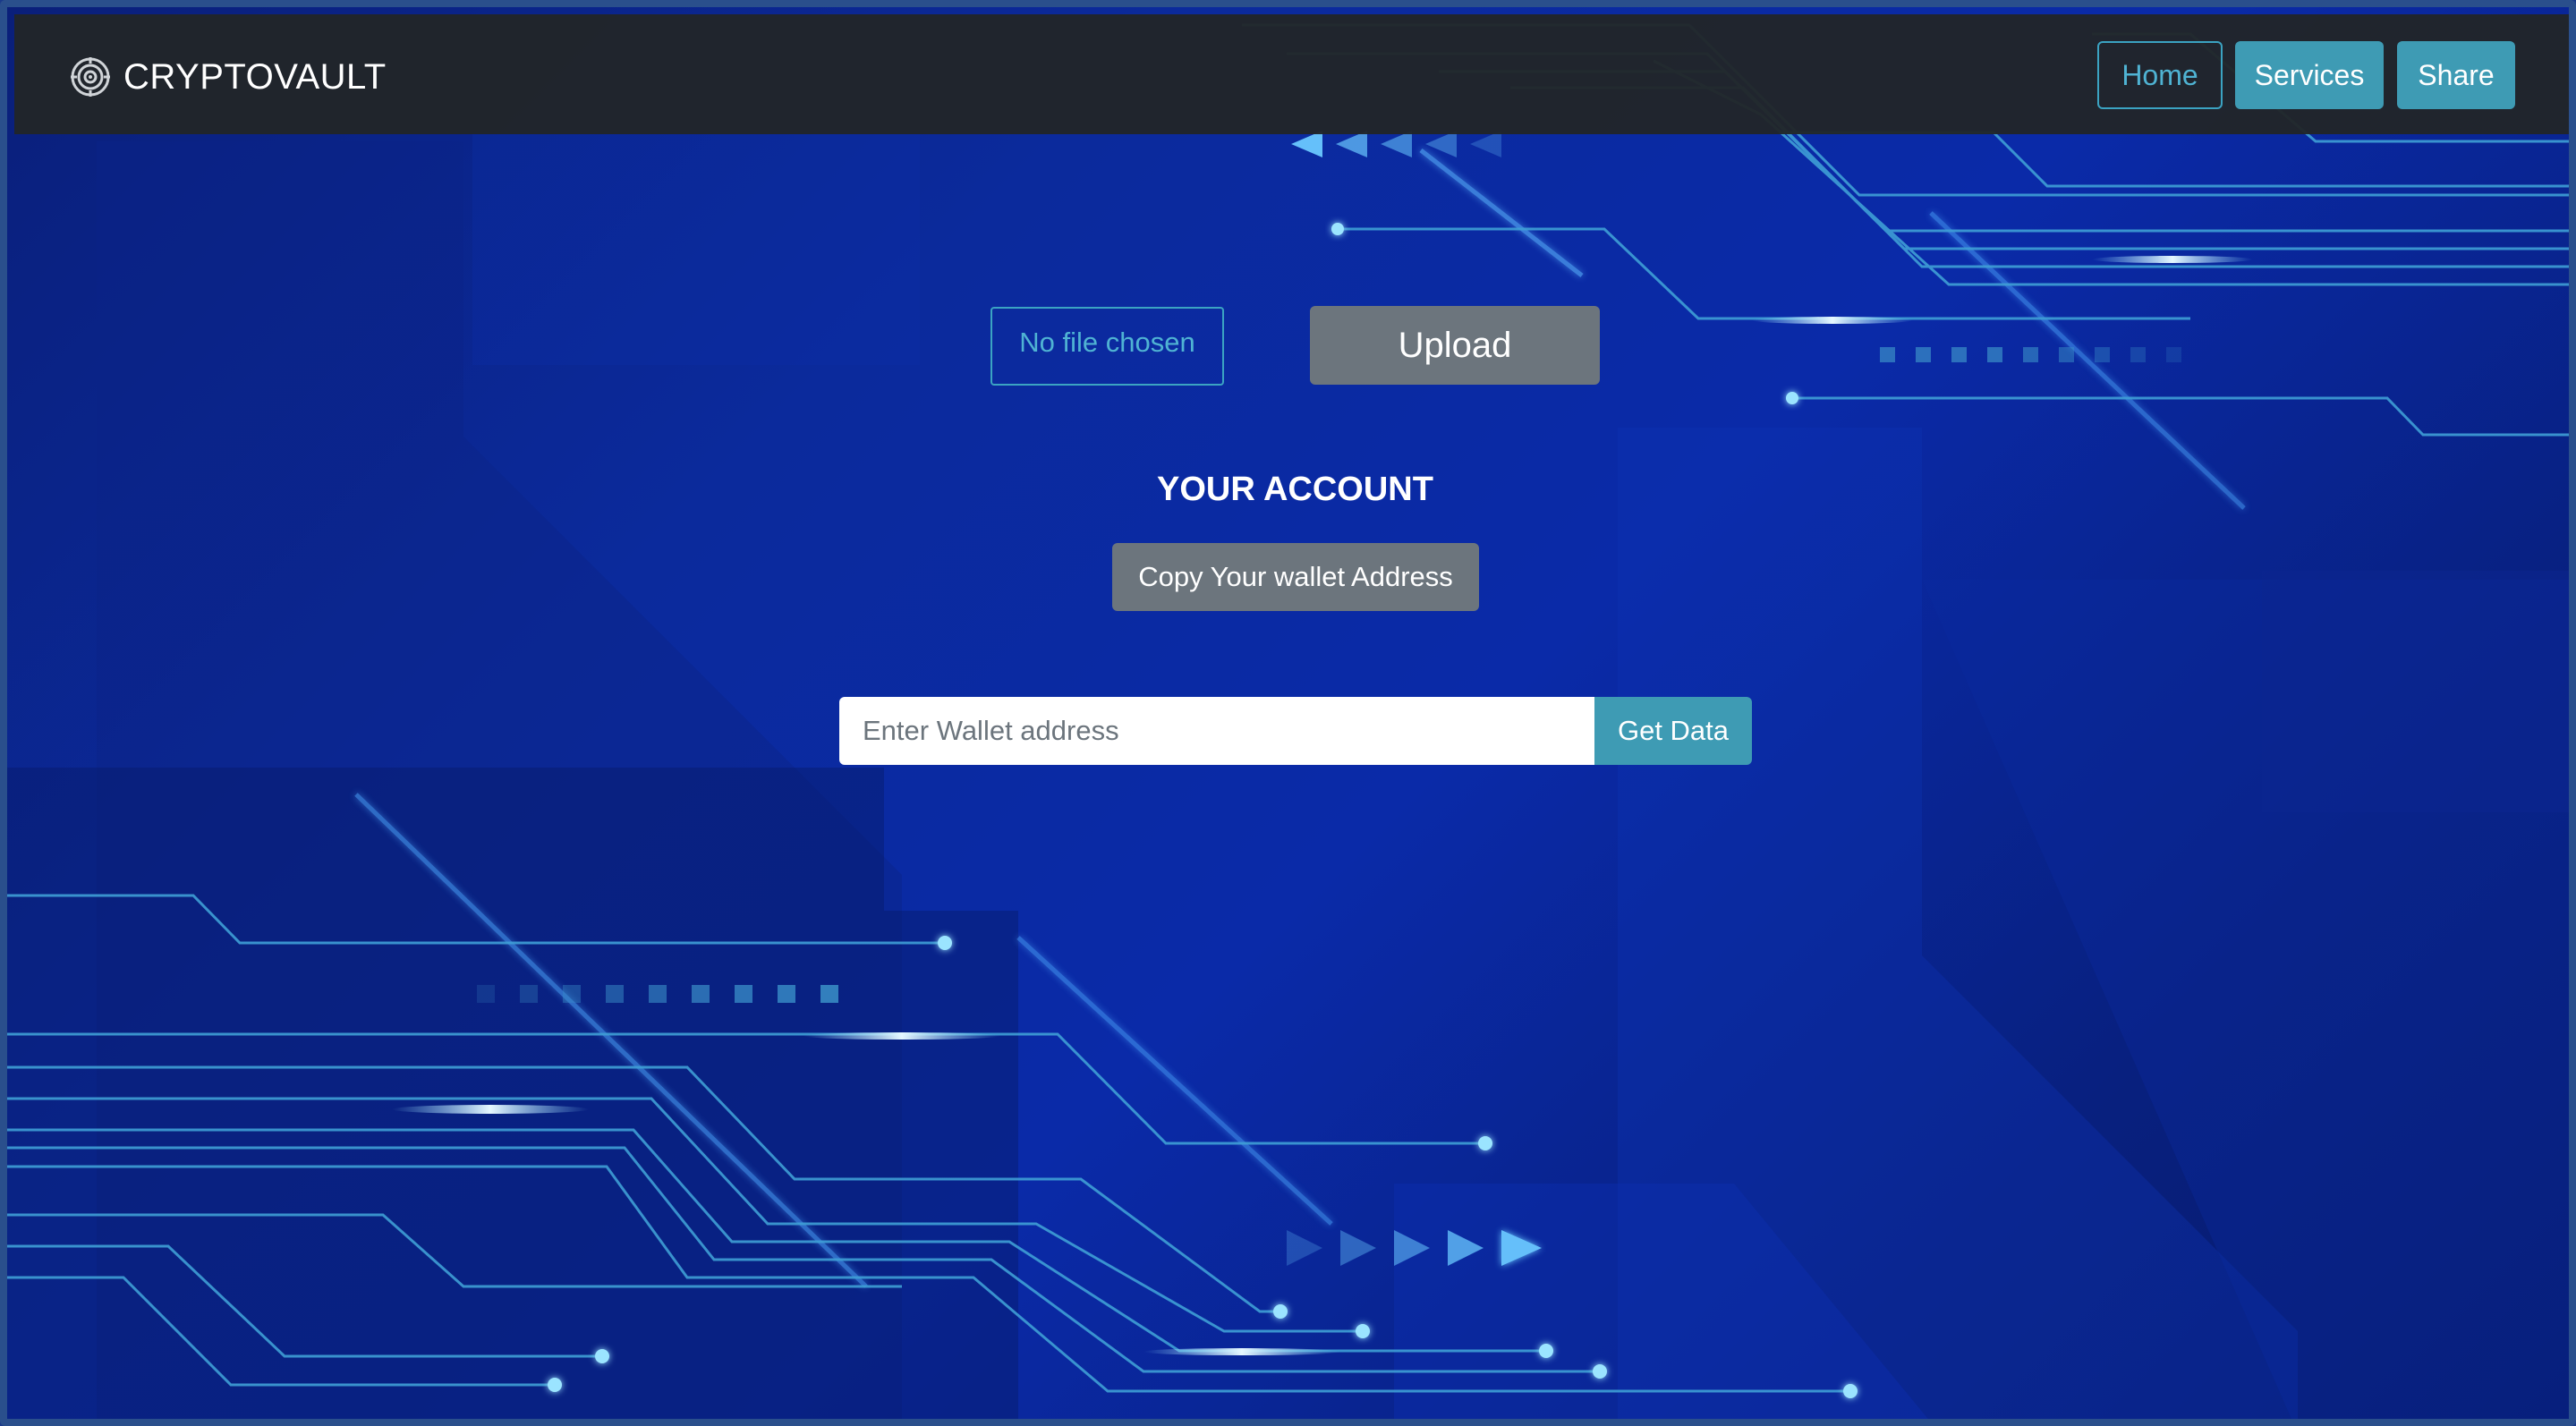  Describe the element at coordinates (90, 77) in the screenshot. I see `target-icon` at that location.